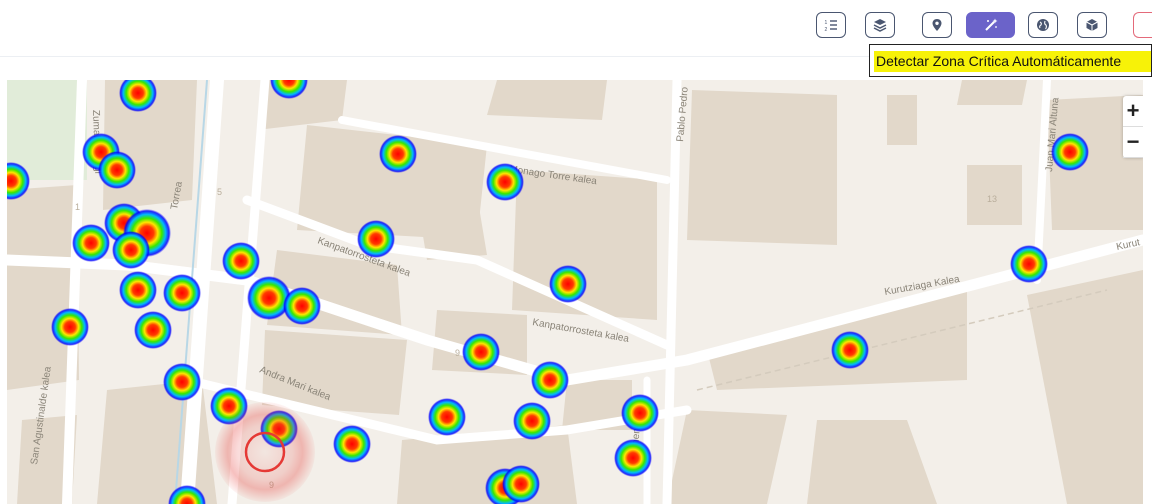 The width and height of the screenshot is (1152, 504). Describe the element at coordinates (77, 207) in the screenshot. I see `house-number: 1` at that location.